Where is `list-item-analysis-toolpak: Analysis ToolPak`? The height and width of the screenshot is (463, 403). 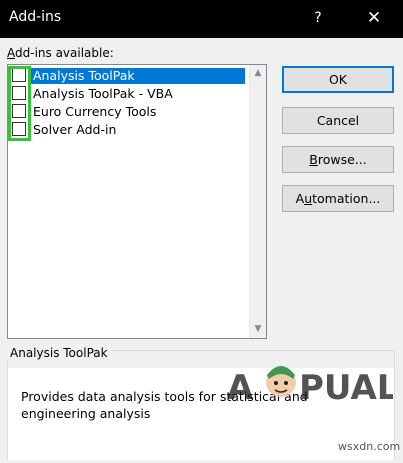 list-item-analysis-toolpak: Analysis ToolPak is located at coordinates (129, 75).